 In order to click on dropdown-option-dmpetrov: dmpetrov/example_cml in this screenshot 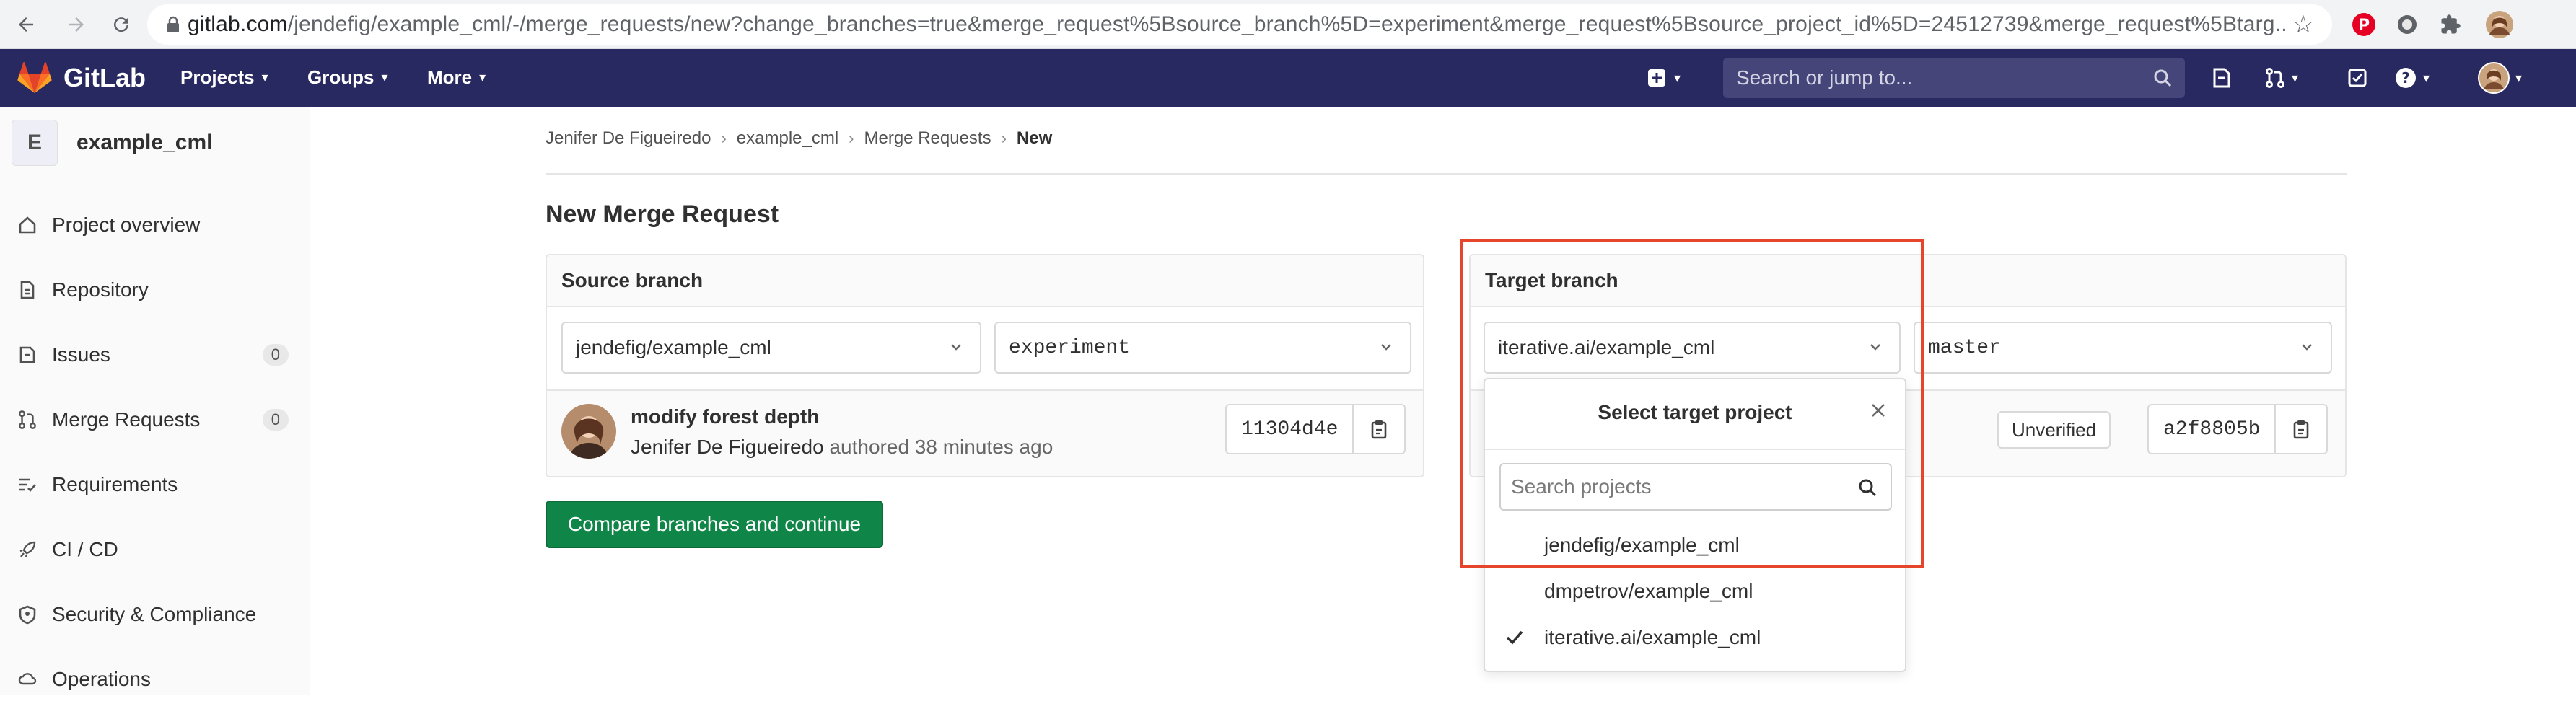, I will do `click(1695, 591)`.